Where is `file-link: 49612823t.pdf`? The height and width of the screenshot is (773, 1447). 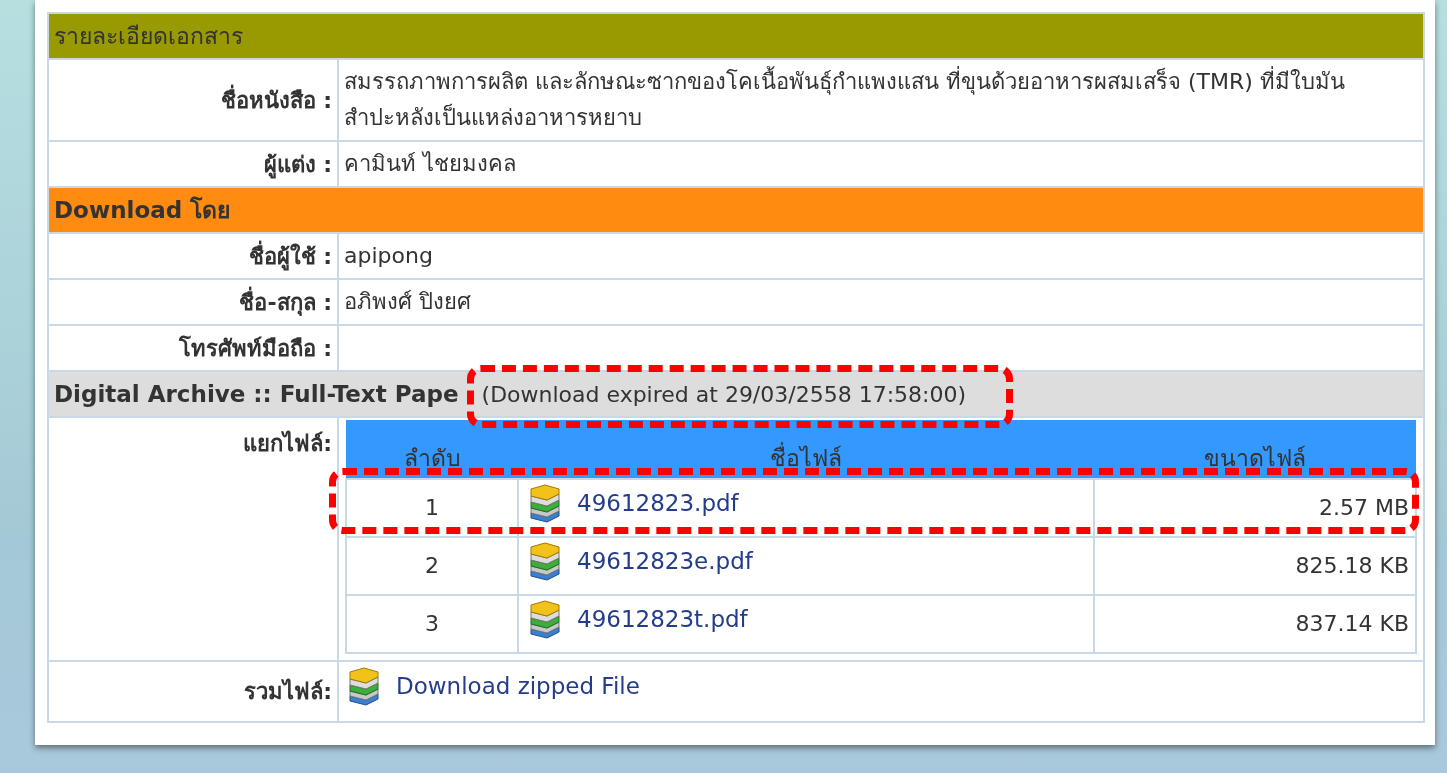
file-link: 49612823t.pdf is located at coordinates (662, 618).